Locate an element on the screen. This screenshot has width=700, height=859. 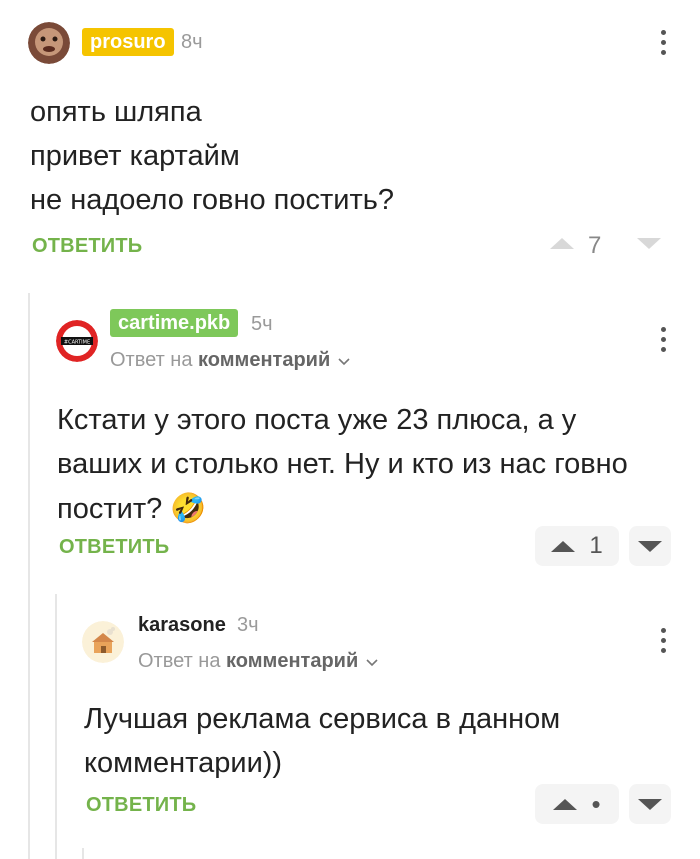
avatar: #CARTIME is located at coordinates (77, 341).